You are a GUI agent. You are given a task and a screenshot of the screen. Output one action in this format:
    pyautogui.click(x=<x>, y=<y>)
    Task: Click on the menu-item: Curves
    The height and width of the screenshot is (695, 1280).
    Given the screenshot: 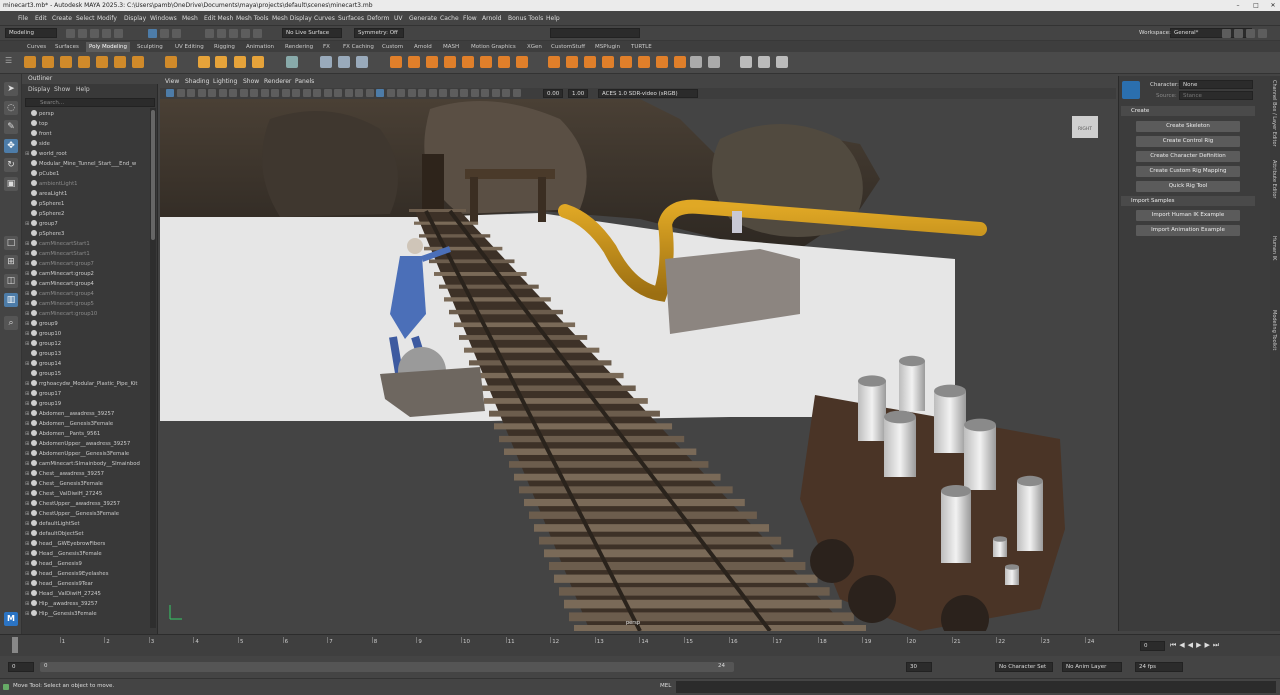 What is the action you would take?
    pyautogui.click(x=324, y=18)
    